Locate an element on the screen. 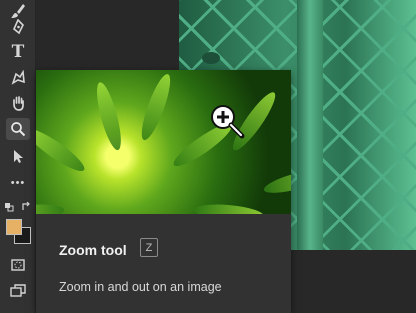  tooltip-title: Zoom tool is located at coordinates (93, 250).